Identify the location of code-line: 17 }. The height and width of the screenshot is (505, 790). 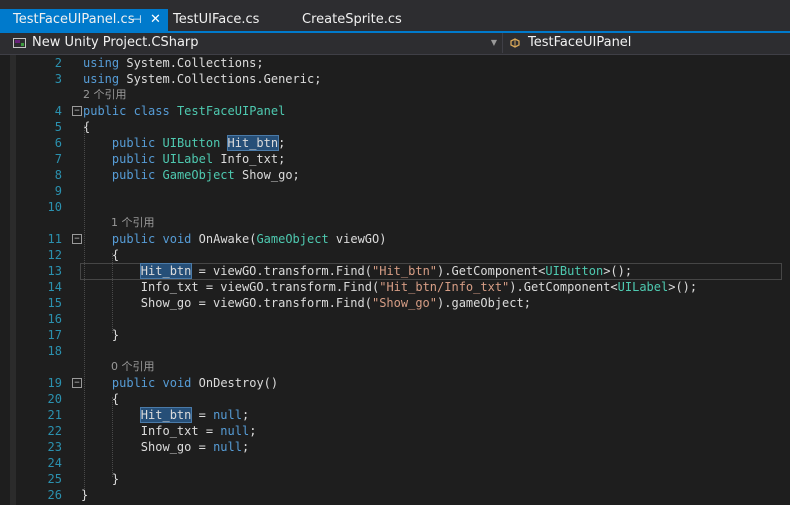
(395, 335).